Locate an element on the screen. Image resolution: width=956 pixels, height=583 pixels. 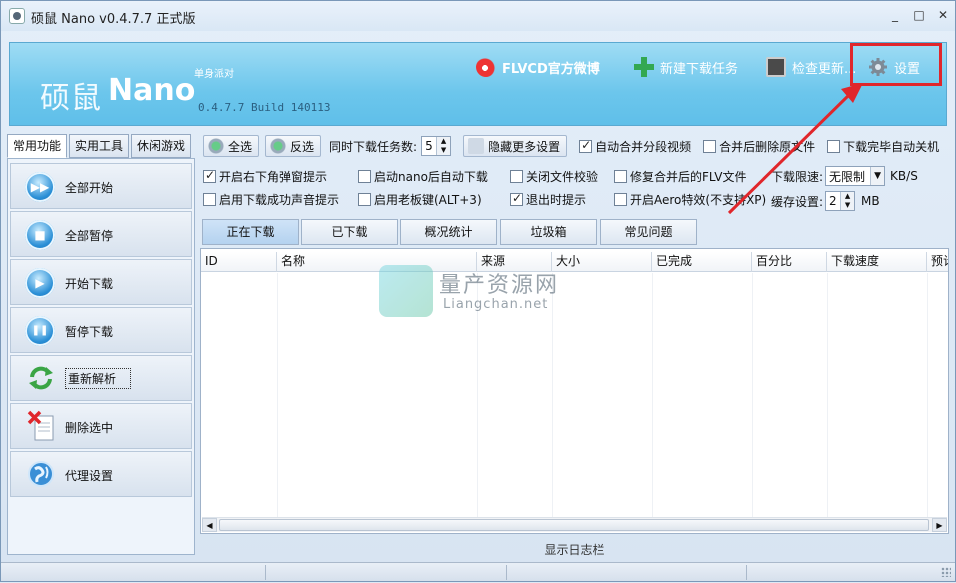
delete-after-merge-checkbox: 合并后删除原文件 is located at coordinates (759, 146).